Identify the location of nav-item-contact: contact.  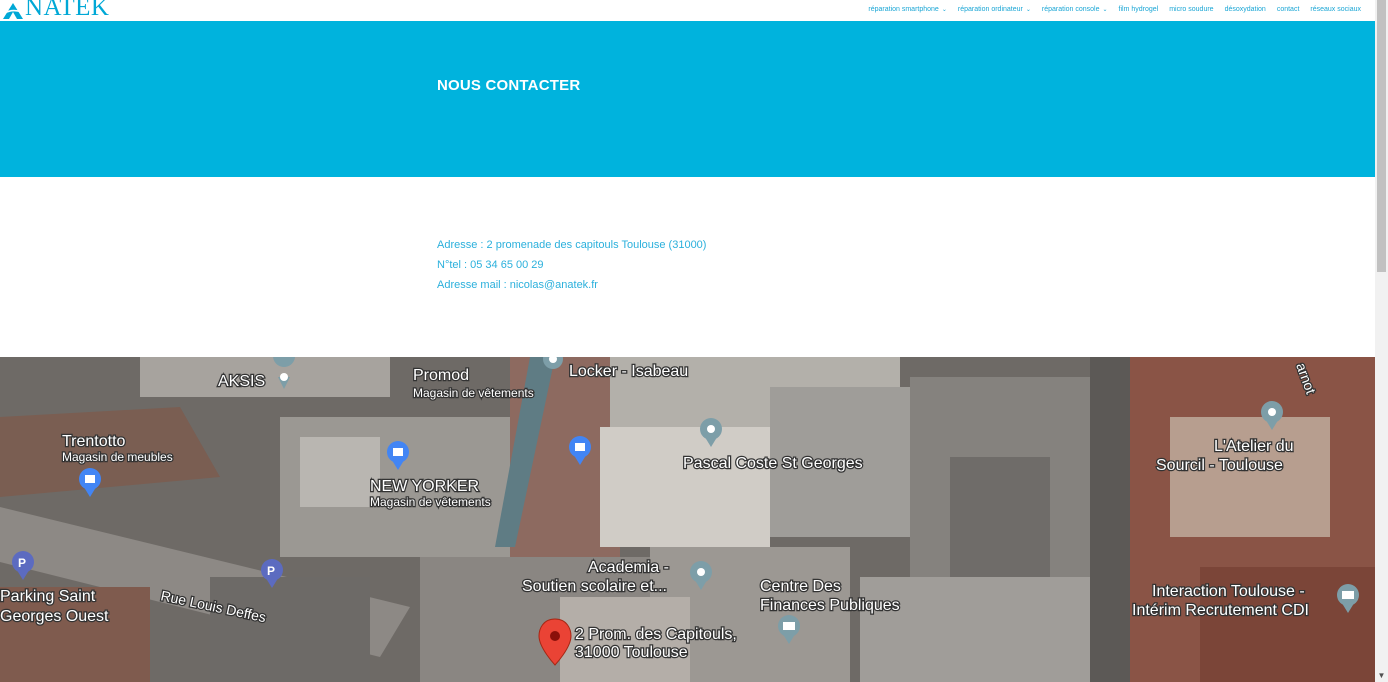
(1288, 10).